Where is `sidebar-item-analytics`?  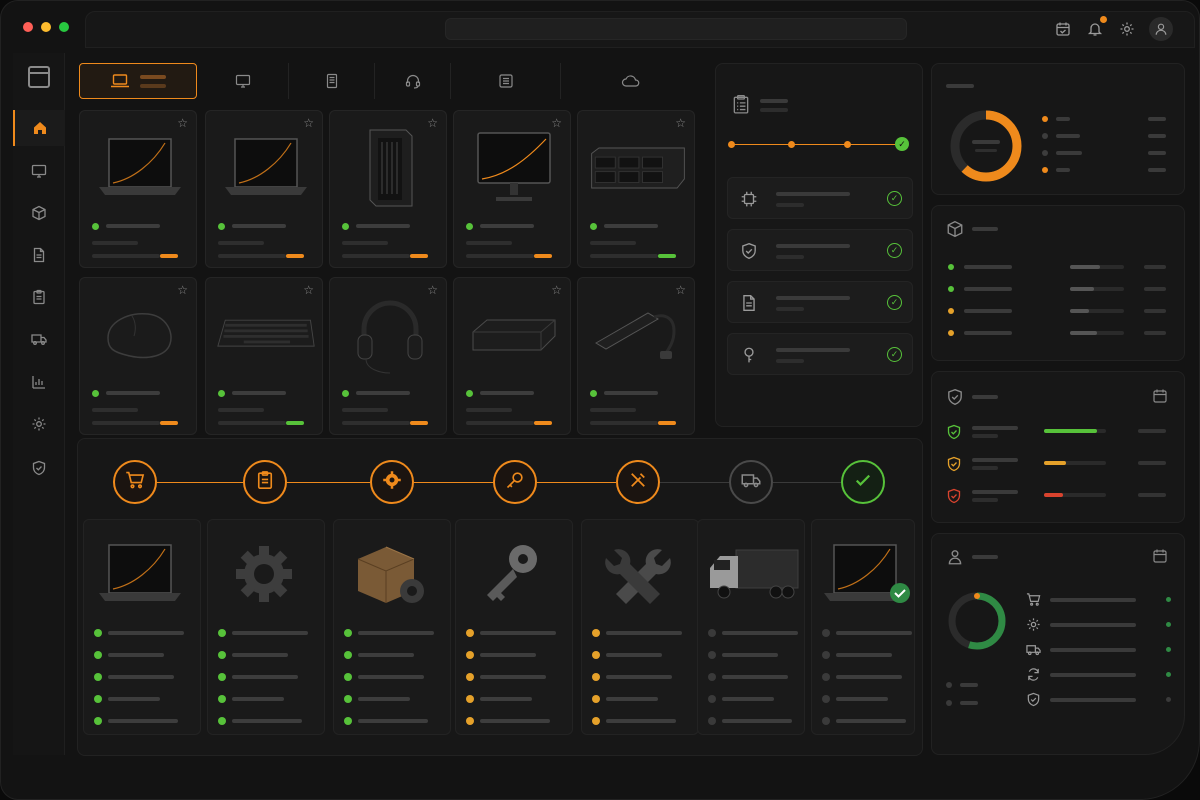 sidebar-item-analytics is located at coordinates (39, 382).